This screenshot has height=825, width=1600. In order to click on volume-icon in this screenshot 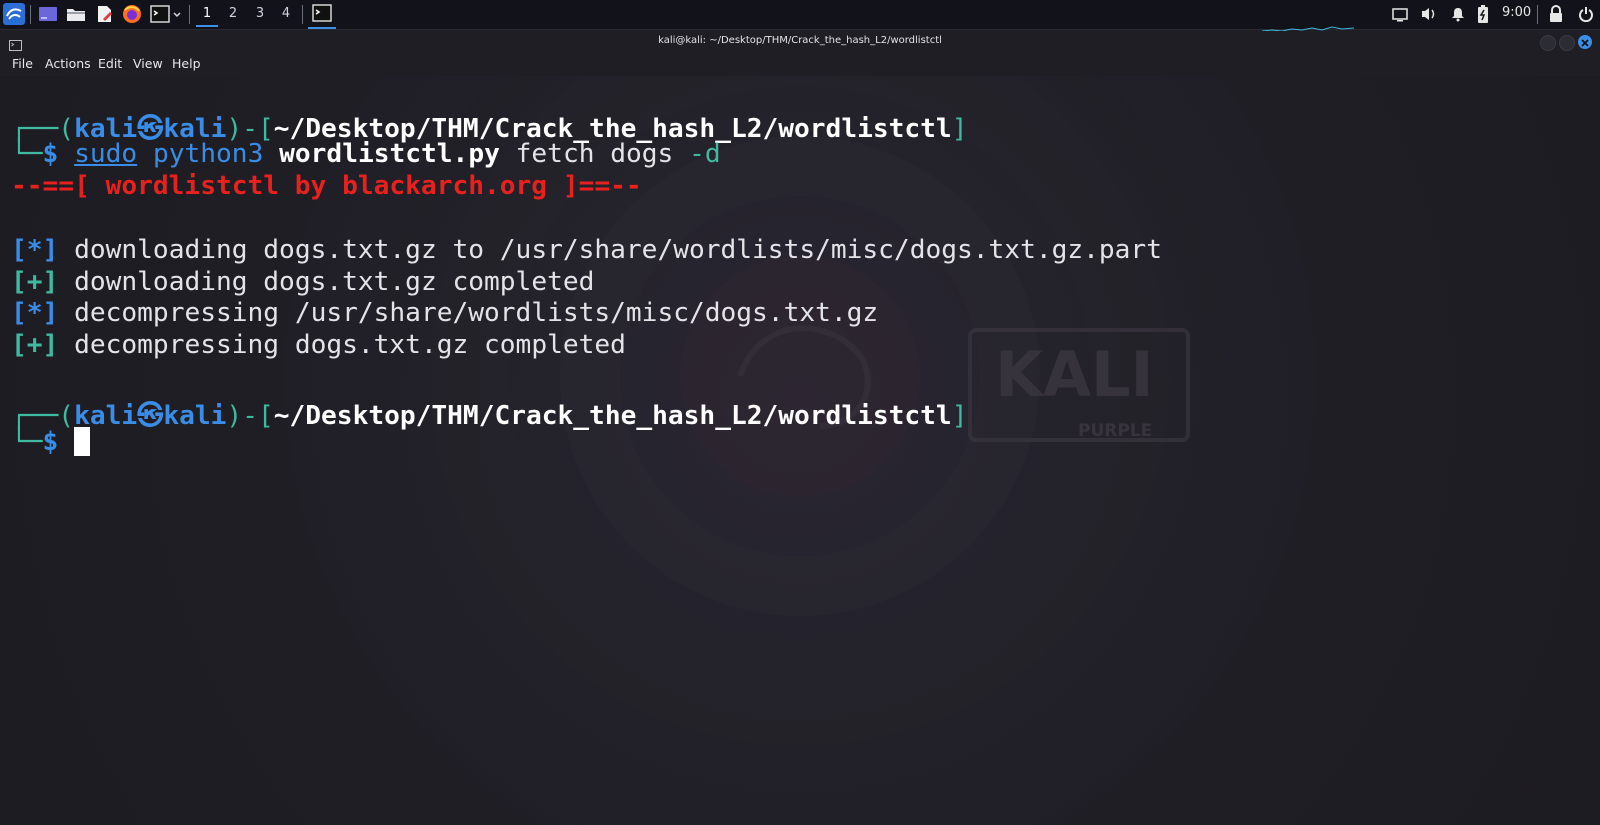, I will do `click(1429, 16)`.